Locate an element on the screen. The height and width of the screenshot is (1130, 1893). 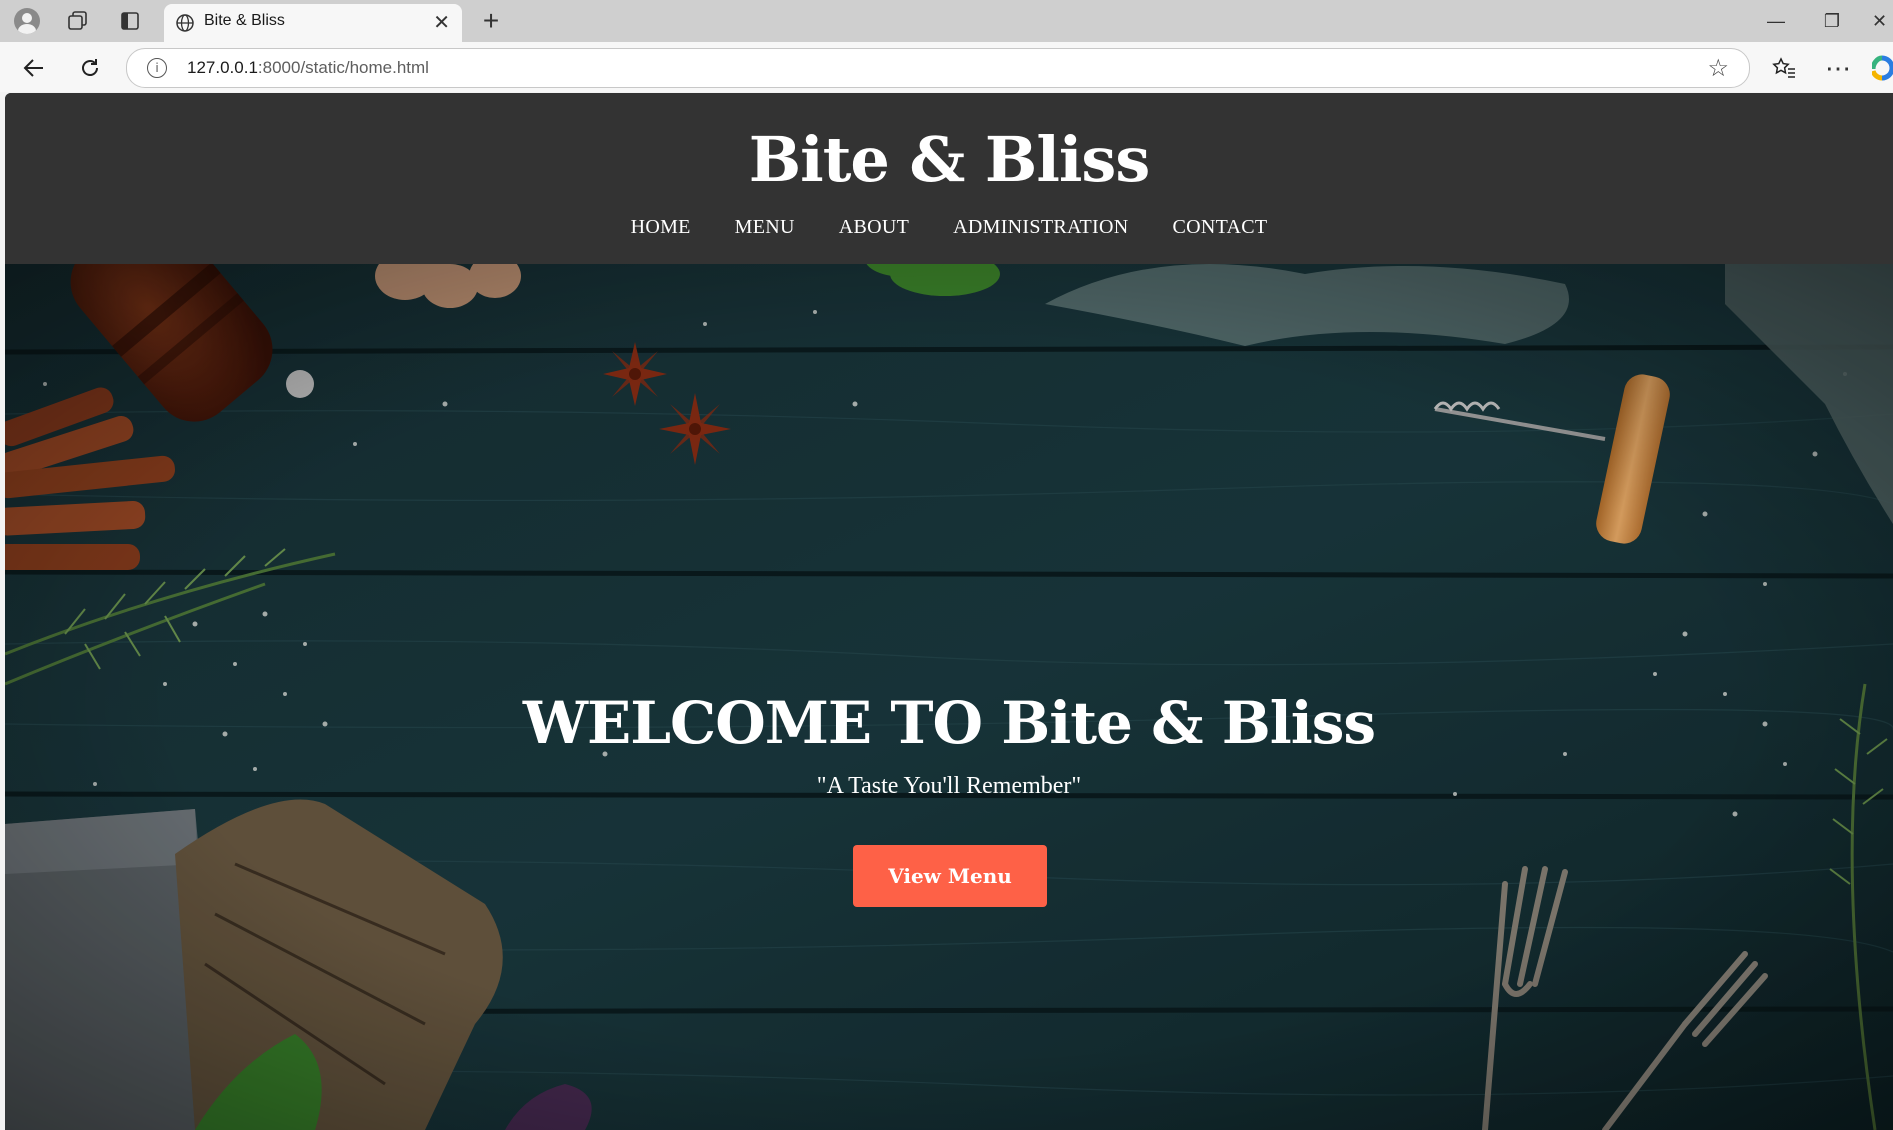
site-logo-title: Bite & Bliss is located at coordinates (949, 159).